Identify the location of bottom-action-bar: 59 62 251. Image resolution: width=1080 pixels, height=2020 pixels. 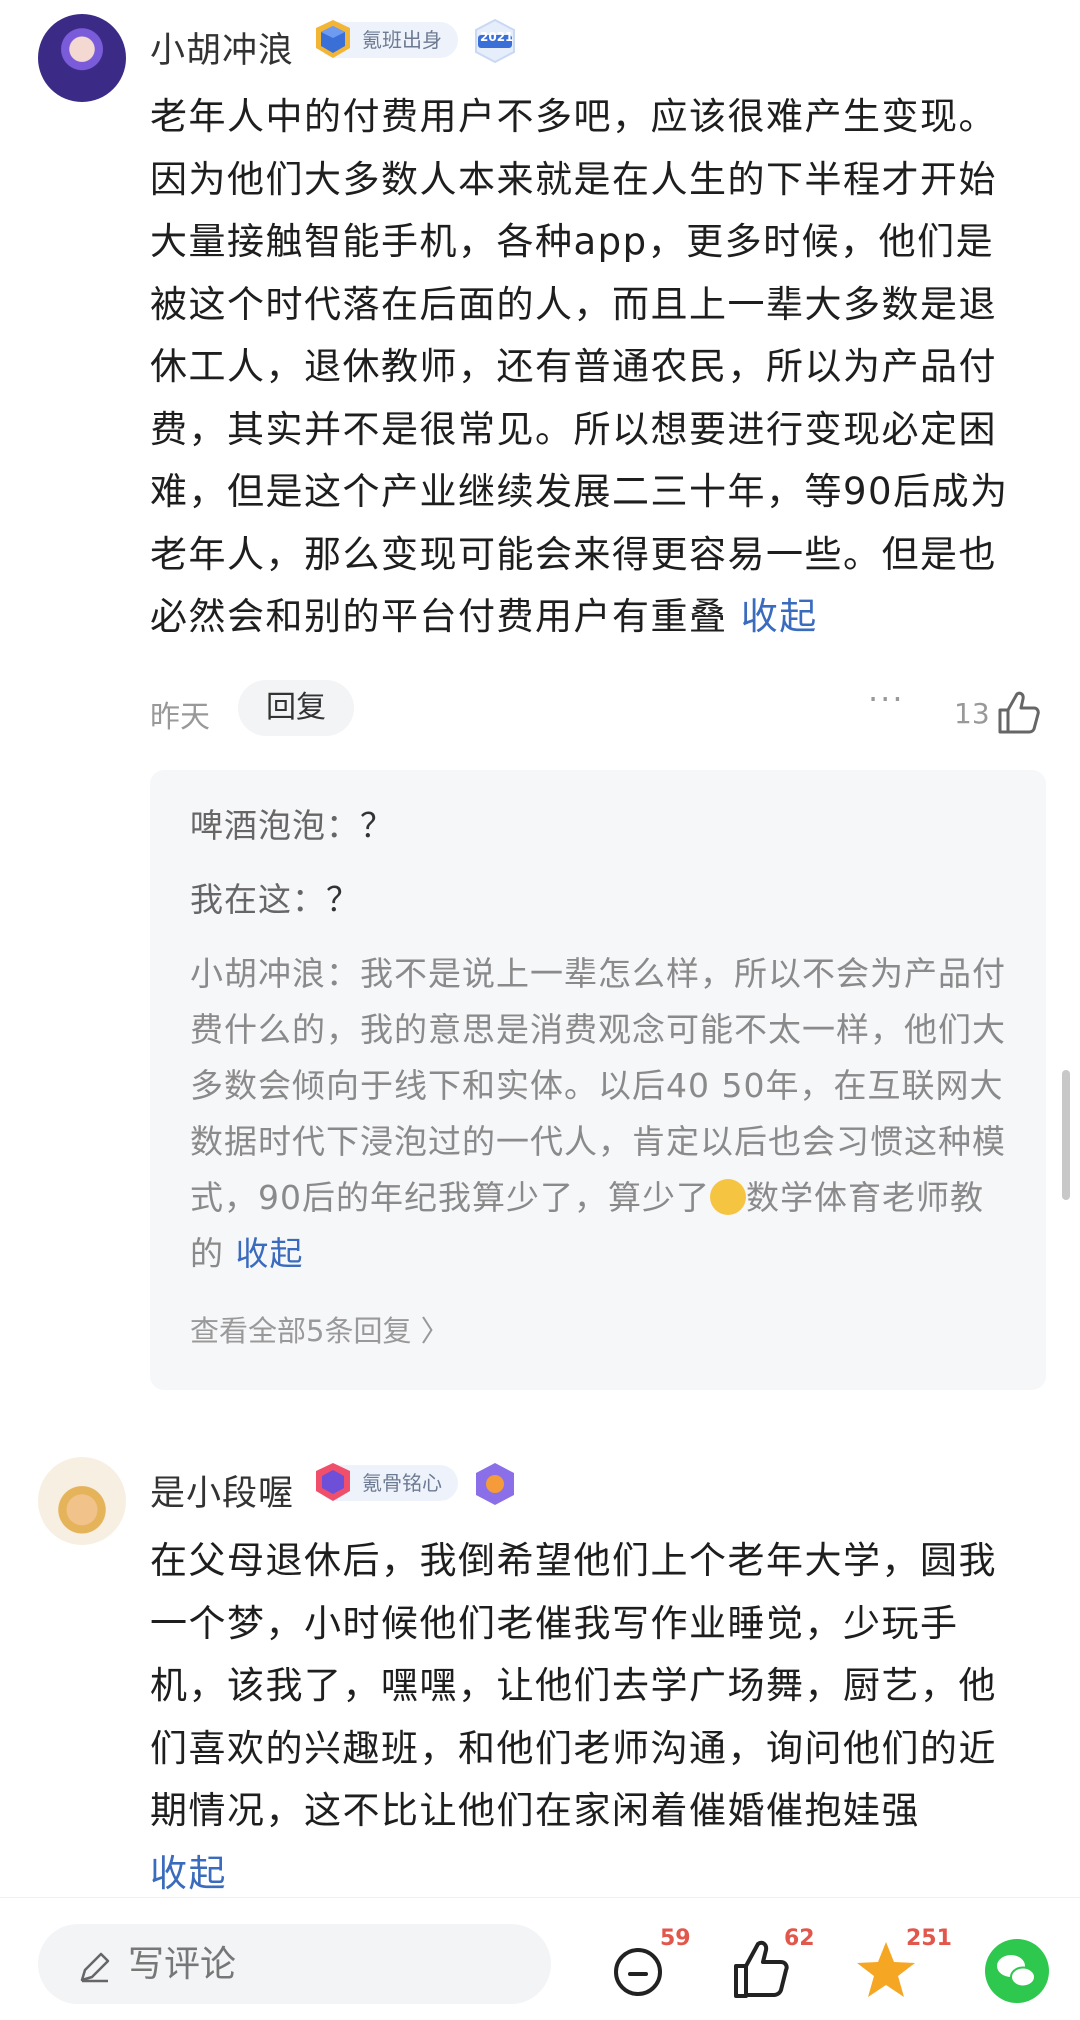
(540, 1958).